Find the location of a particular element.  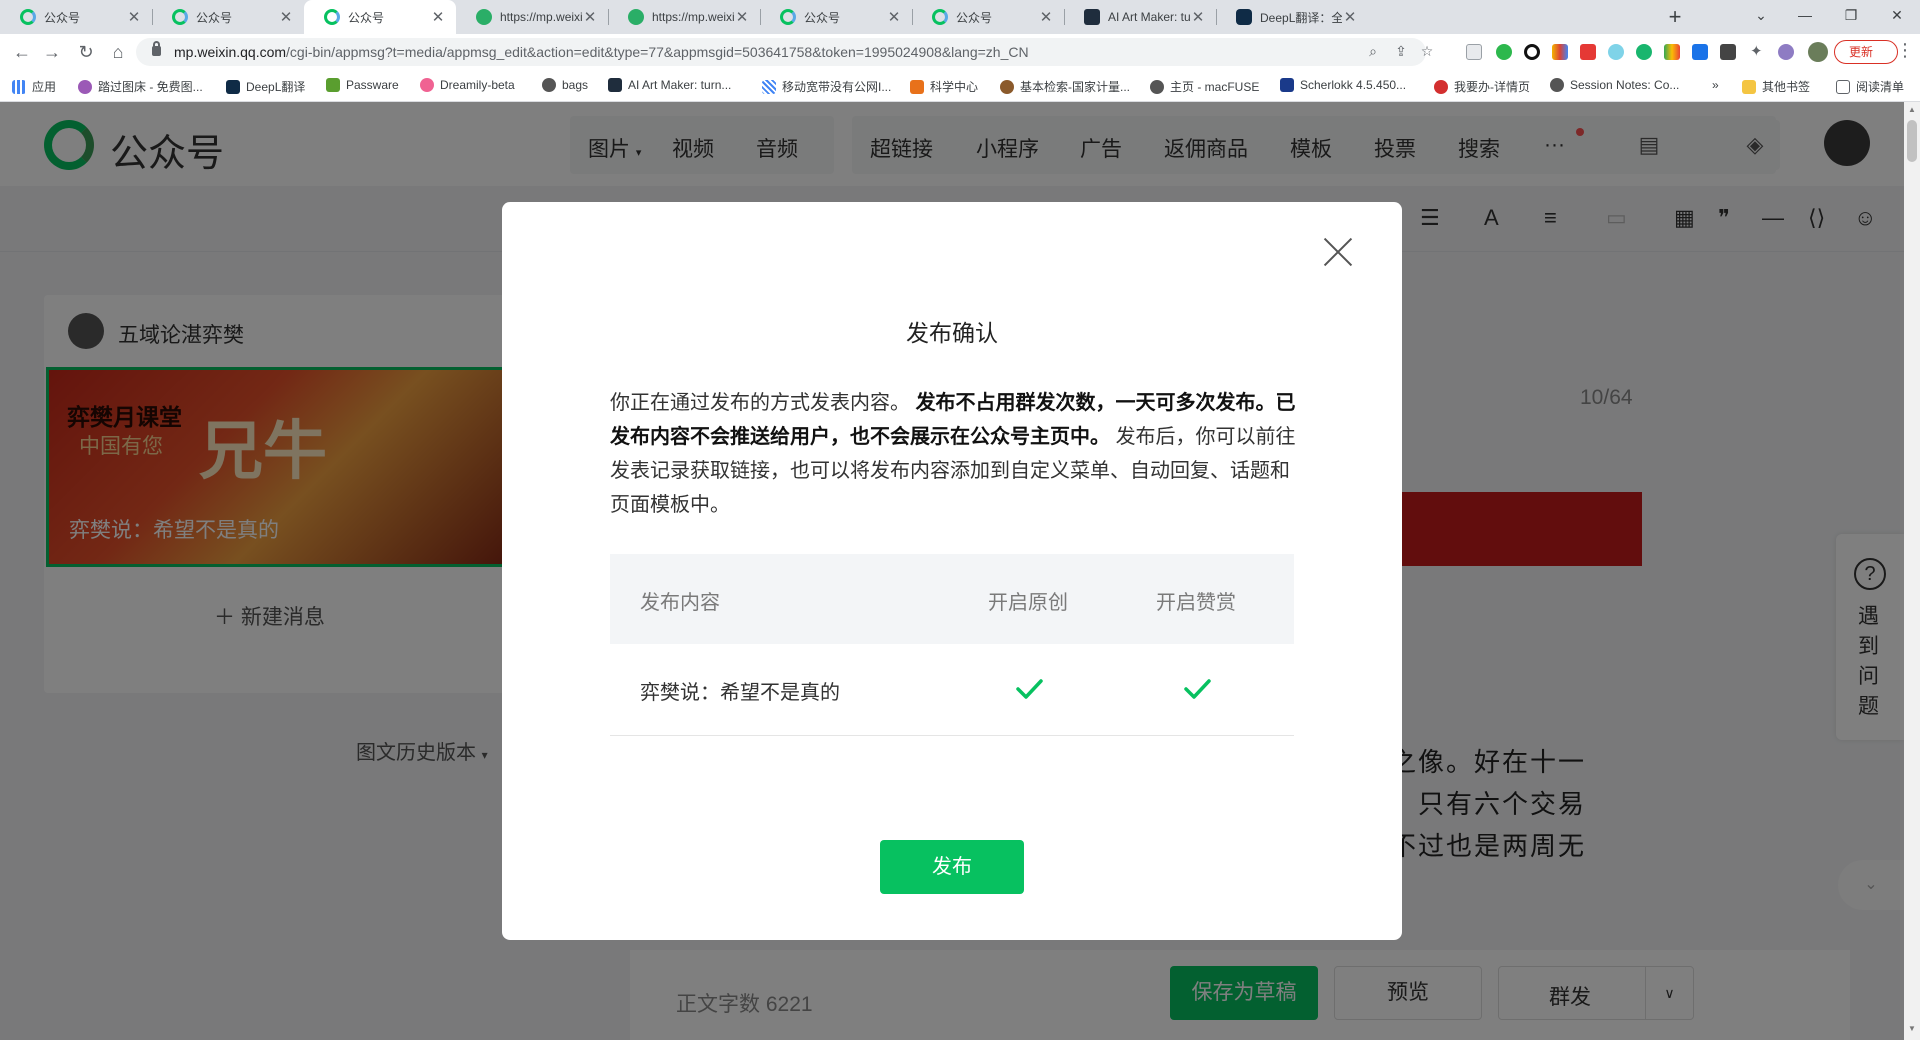

reader-icon is located at coordinates (1474, 52).